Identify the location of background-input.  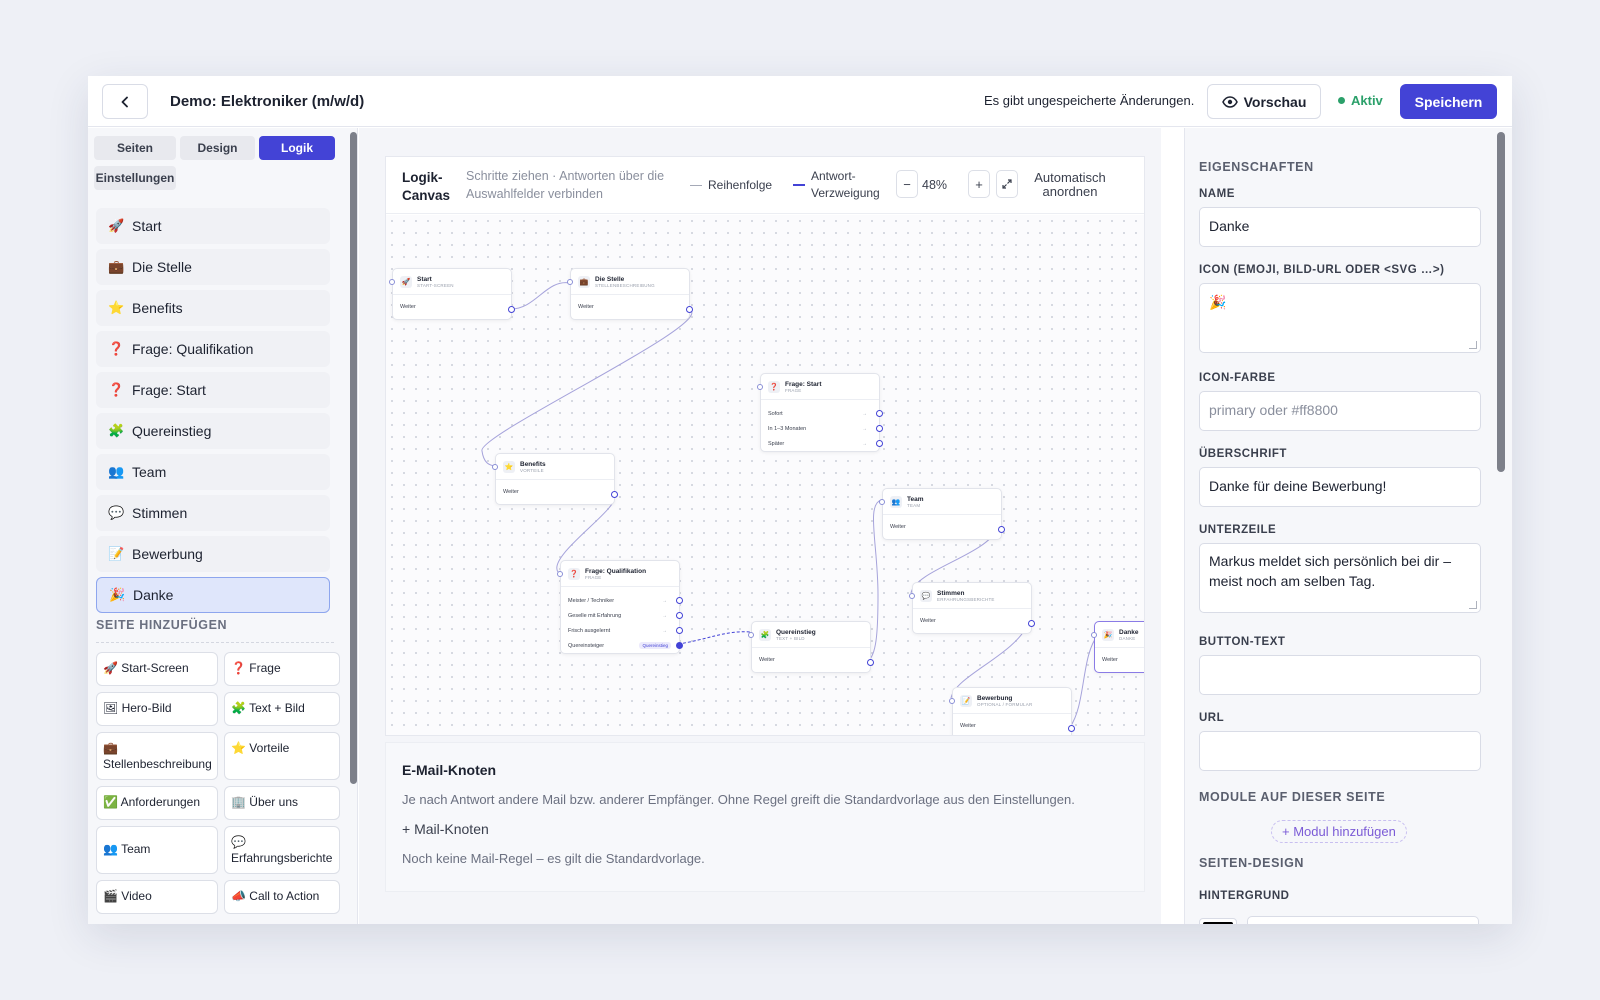
(1363, 920).